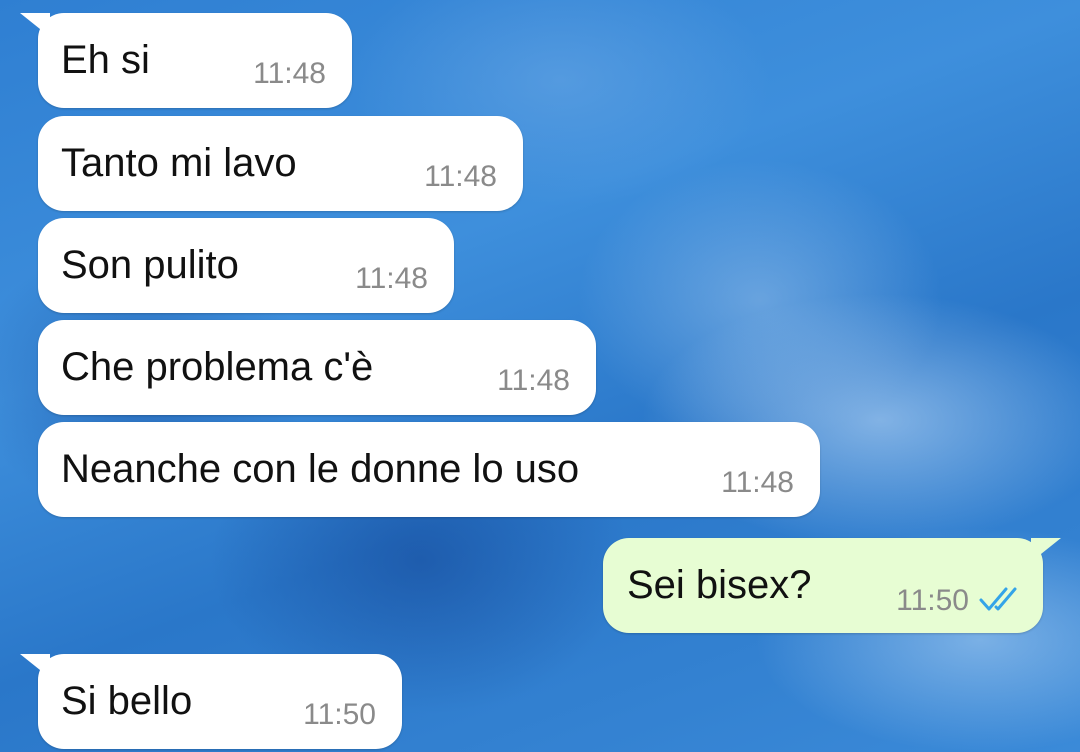 The width and height of the screenshot is (1080, 752). Describe the element at coordinates (832, 585) in the screenshot. I see `message-bubble-outgoing: Sei bisex? 11:50` at that location.